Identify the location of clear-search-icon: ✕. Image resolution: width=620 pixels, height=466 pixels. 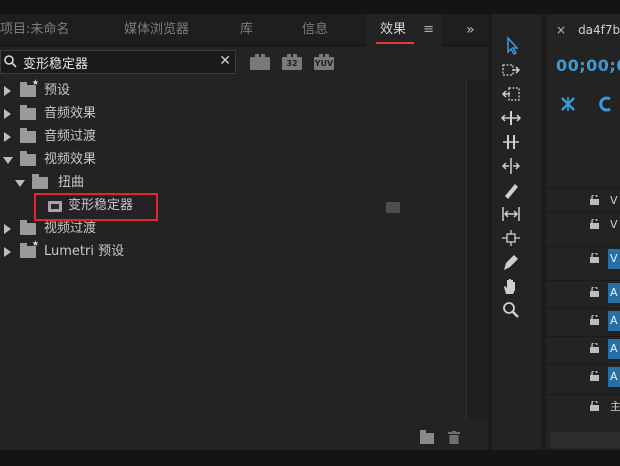
(225, 61).